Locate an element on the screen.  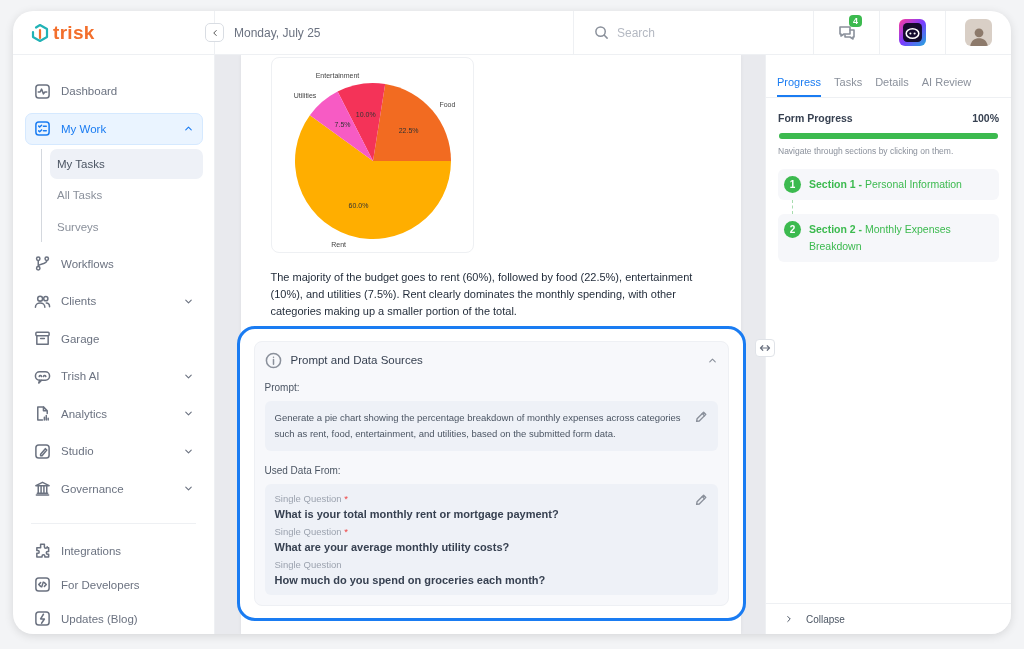
sidebar-item: Governance is located at coordinates (114, 488).